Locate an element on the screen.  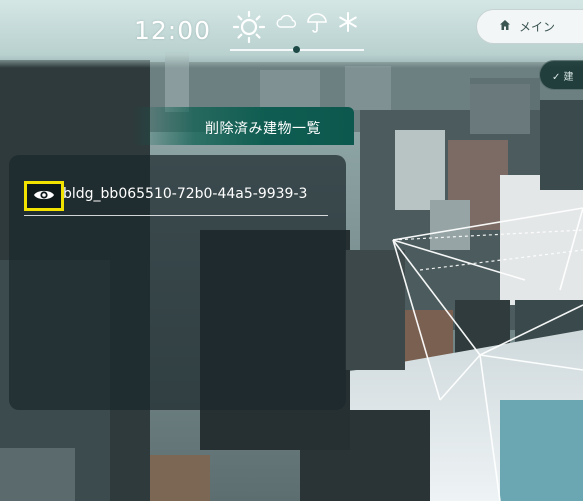
side-chip-label: ✓ 建 is located at coordinates (563, 77).